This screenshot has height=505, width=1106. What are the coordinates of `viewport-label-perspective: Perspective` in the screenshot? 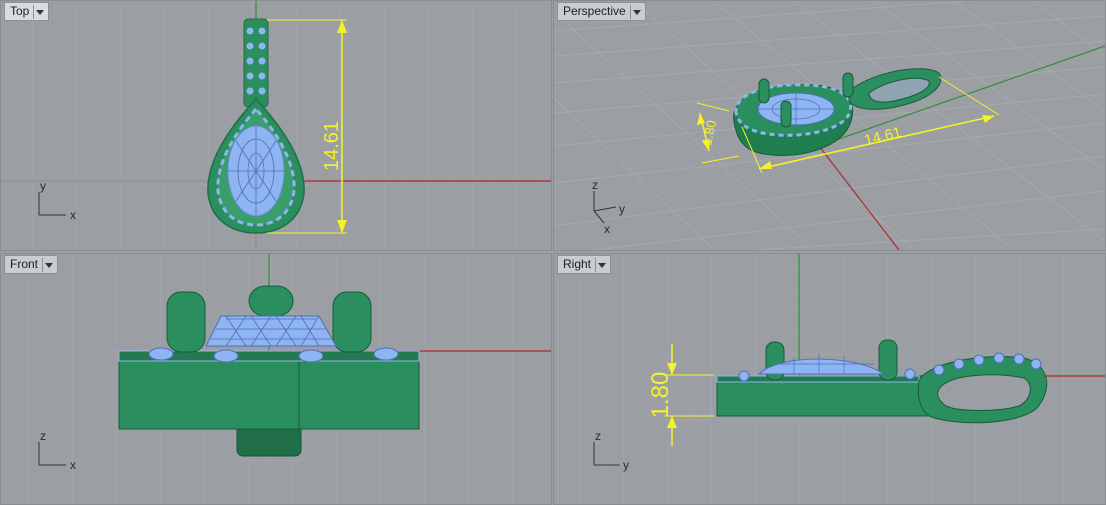 It's located at (601, 11).